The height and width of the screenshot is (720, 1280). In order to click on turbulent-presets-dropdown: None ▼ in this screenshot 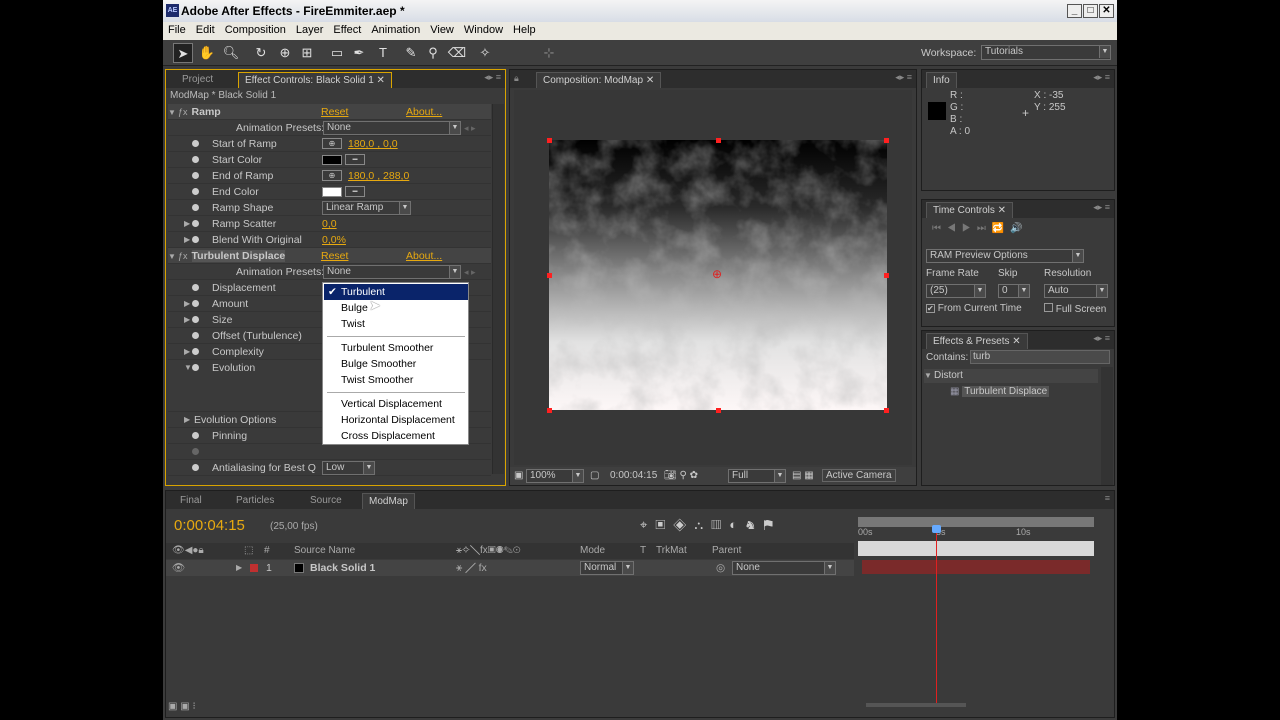, I will do `click(392, 272)`.